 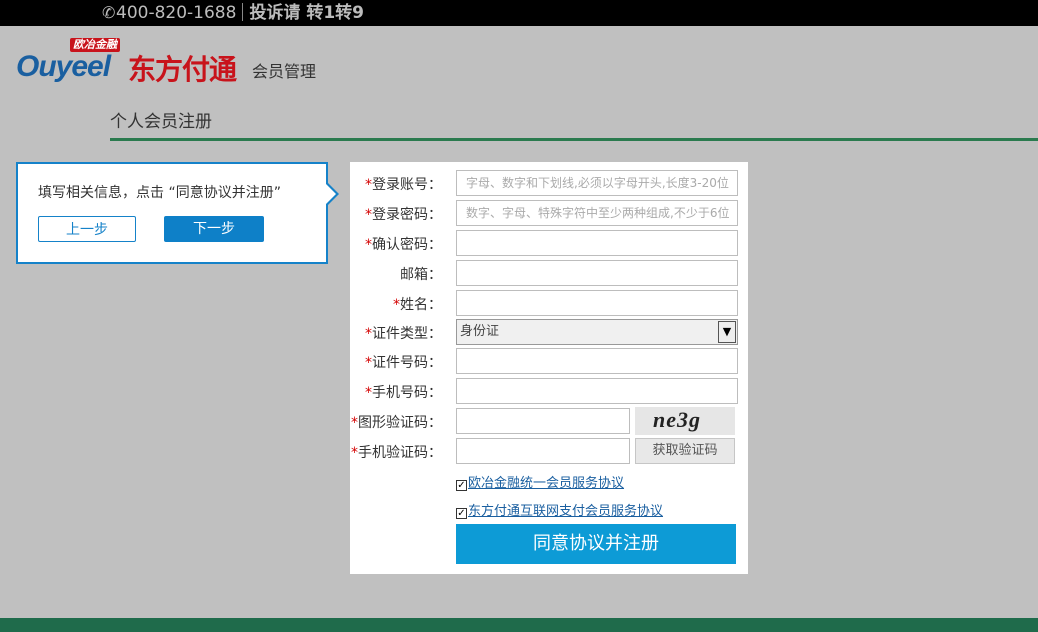 I want to click on confirm-password-input, so click(x=597, y=243).